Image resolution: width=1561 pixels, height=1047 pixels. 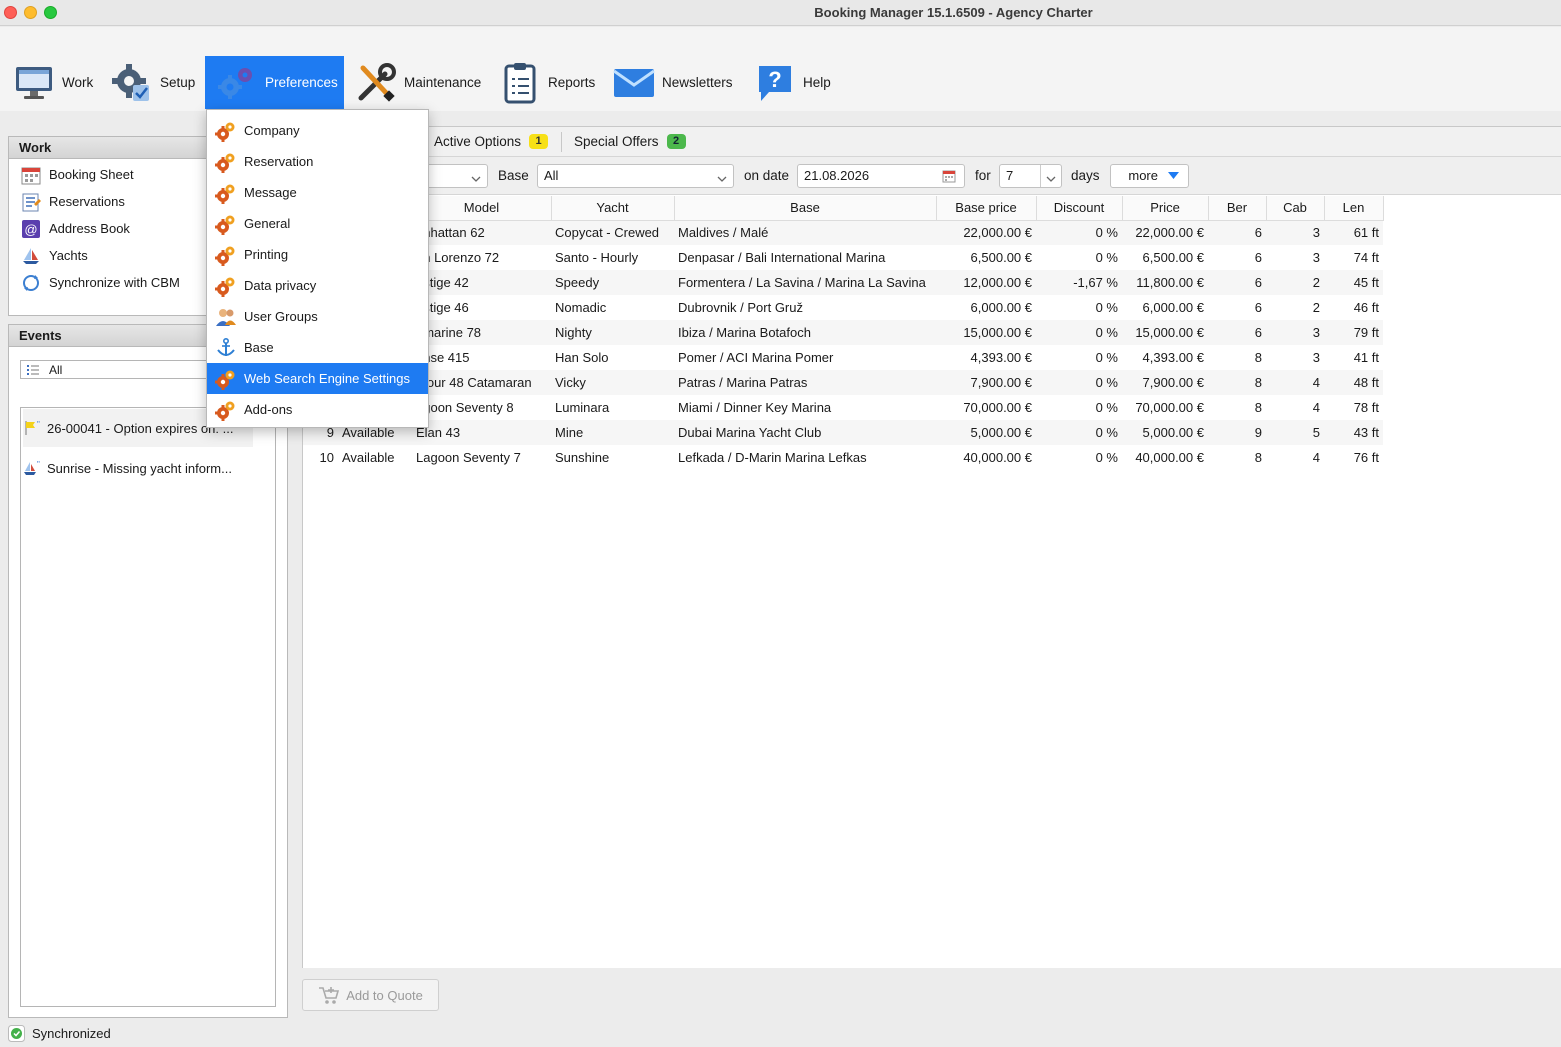 What do you see at coordinates (949, 177) in the screenshot?
I see `calendar-icon` at bounding box center [949, 177].